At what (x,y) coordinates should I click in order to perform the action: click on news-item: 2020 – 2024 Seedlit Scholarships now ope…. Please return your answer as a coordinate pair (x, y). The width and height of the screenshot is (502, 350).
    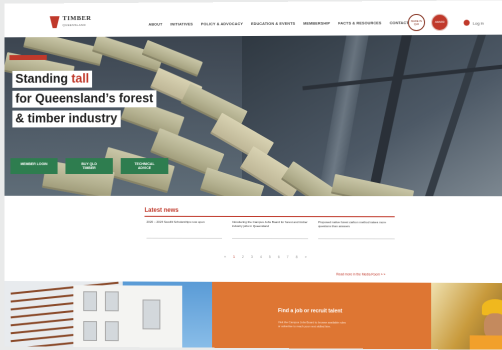
    Looking at the image, I should click on (184, 222).